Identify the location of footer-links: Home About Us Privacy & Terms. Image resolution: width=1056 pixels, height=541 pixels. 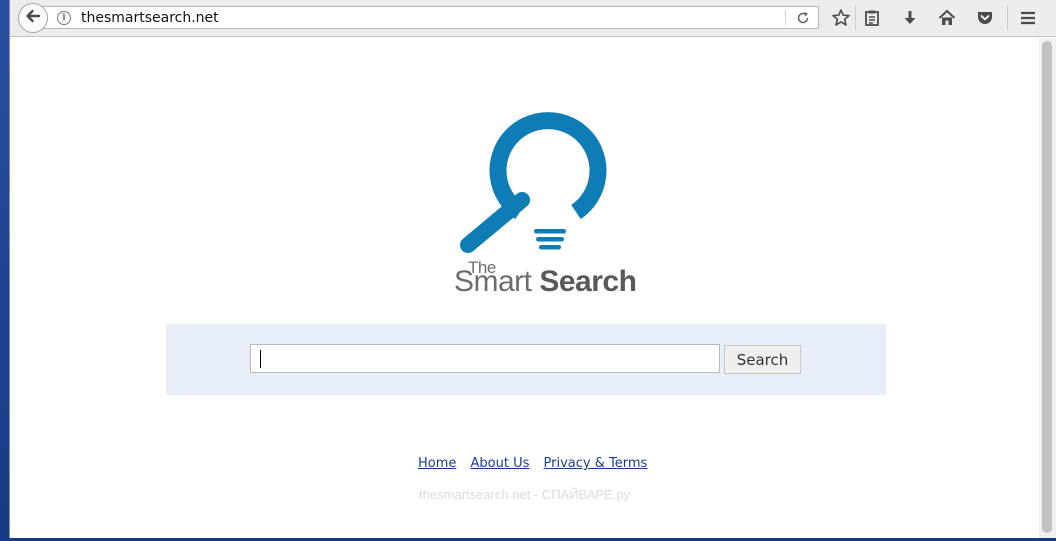
(537, 463).